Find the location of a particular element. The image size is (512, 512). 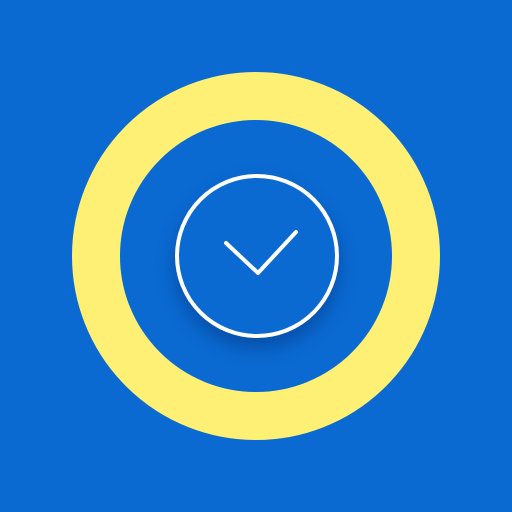

check-circle-icon is located at coordinates (257, 256).